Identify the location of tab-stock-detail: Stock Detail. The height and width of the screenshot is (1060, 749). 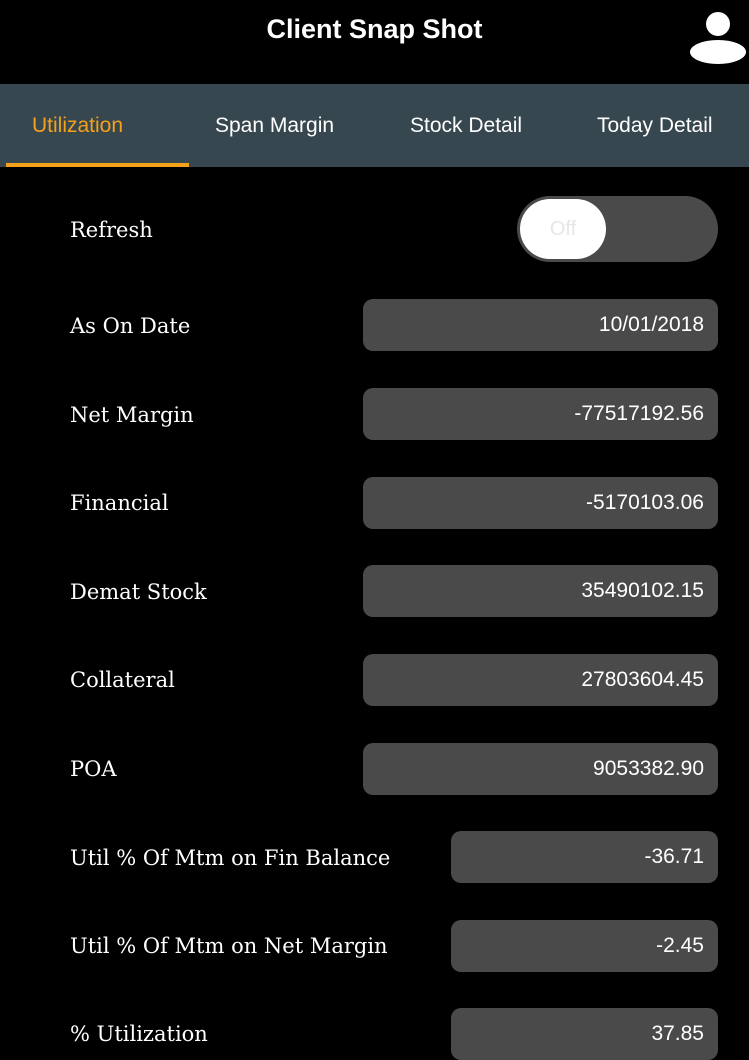
(466, 125).